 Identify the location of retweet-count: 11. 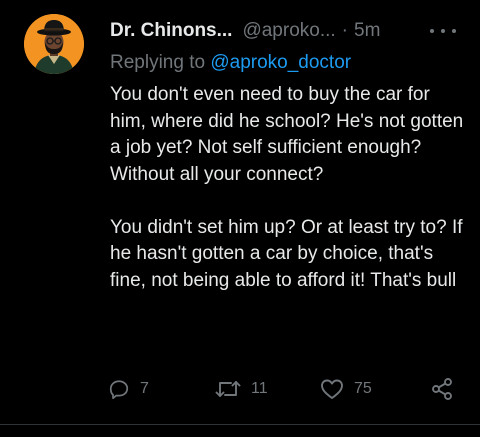
(259, 388).